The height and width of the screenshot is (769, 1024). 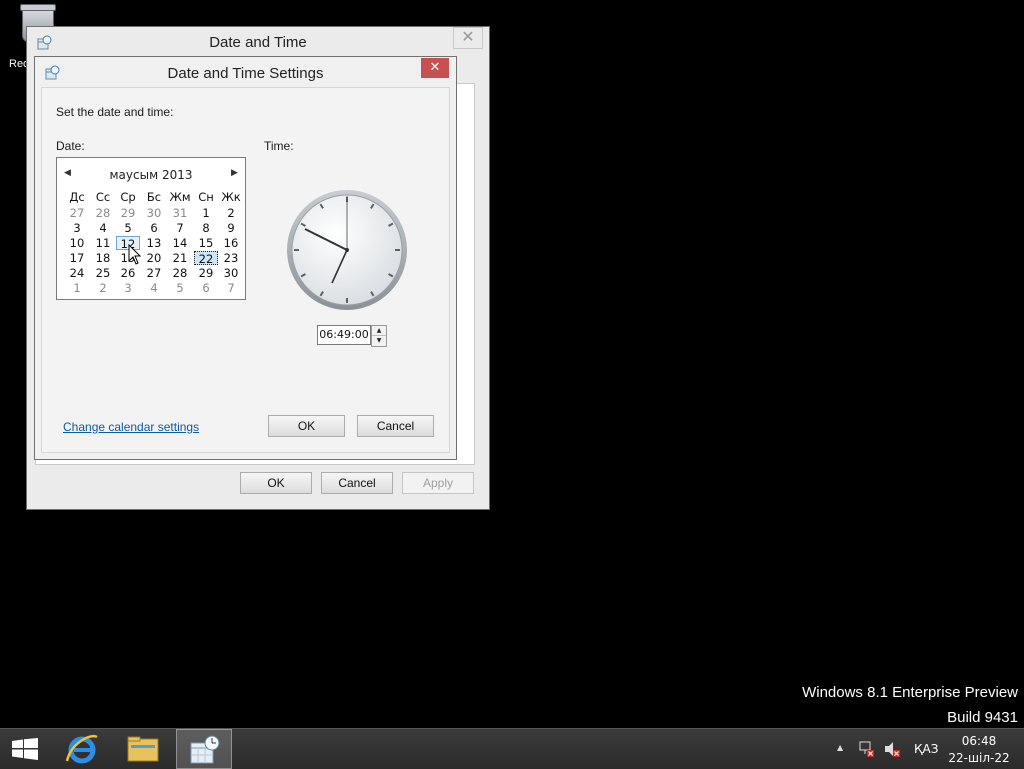 I want to click on mouse-cursor-icon, so click(x=135, y=254).